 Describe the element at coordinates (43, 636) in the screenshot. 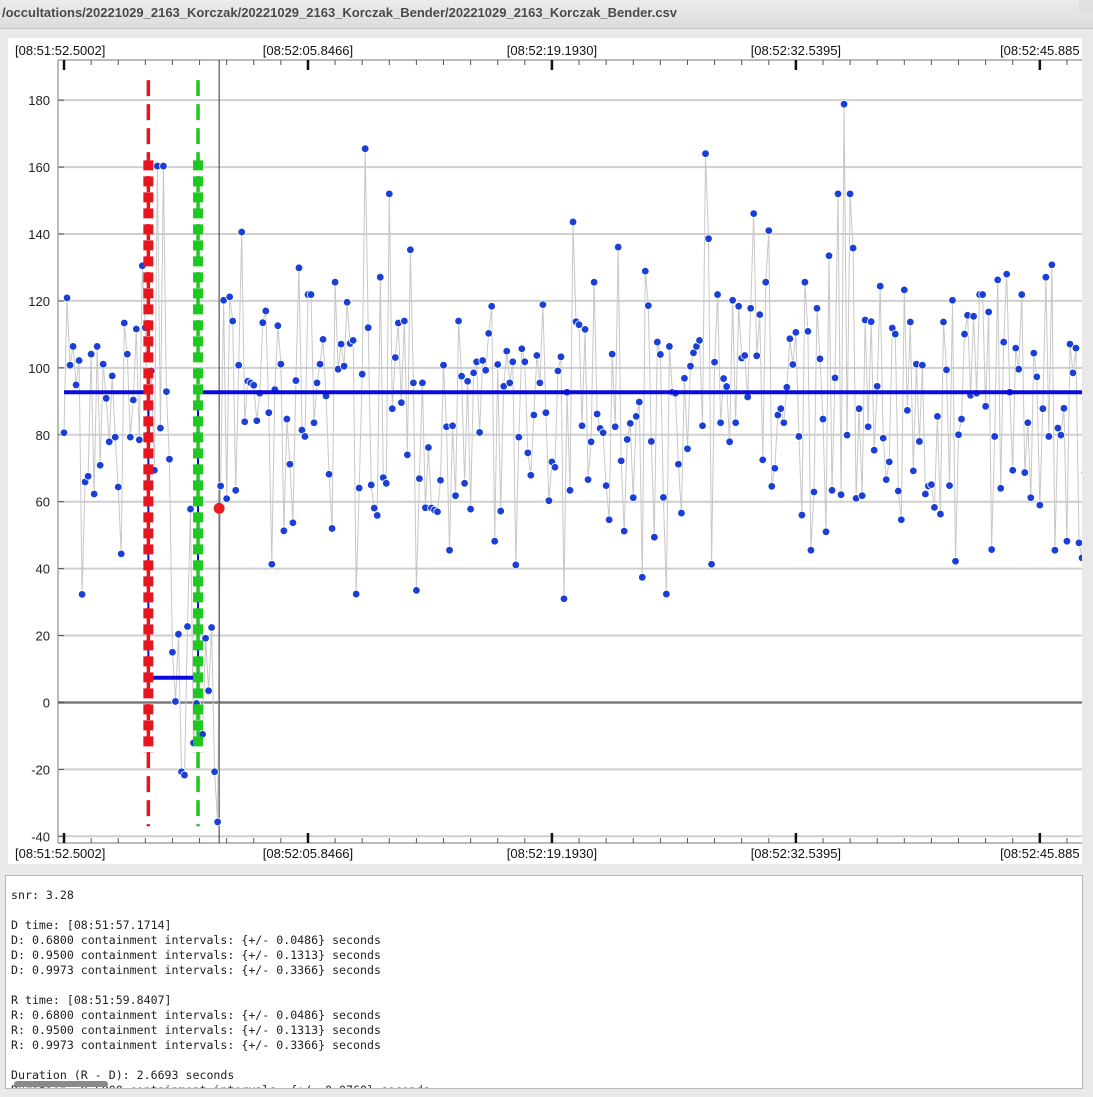

I see `y-tick-label: 20` at that location.